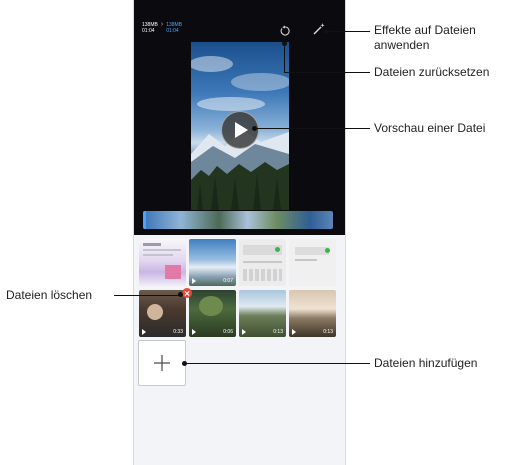  What do you see at coordinates (228, 332) in the screenshot?
I see `thumbnail-duration: 0:06` at bounding box center [228, 332].